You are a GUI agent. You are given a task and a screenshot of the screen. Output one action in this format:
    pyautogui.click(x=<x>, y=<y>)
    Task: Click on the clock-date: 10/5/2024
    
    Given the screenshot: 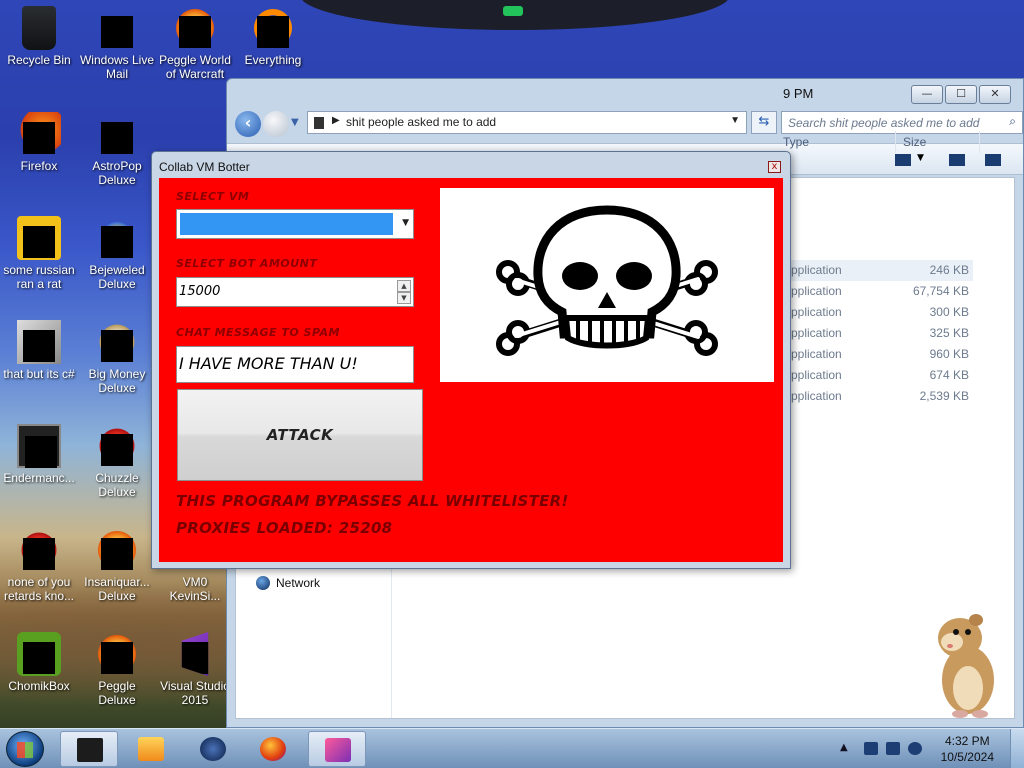 What is the action you would take?
    pyautogui.click(x=967, y=757)
    